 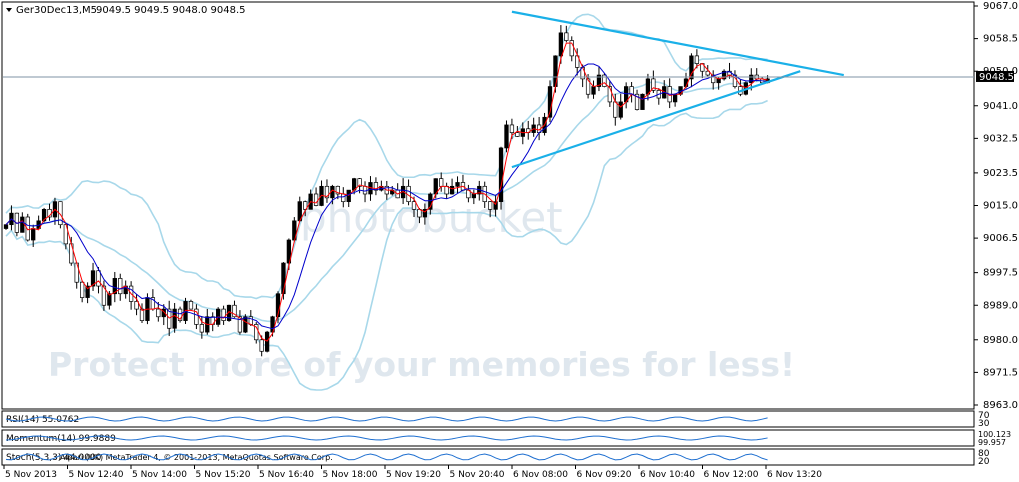 I want to click on x-tick-label: 5 Nov 19:20, so click(x=413, y=475).